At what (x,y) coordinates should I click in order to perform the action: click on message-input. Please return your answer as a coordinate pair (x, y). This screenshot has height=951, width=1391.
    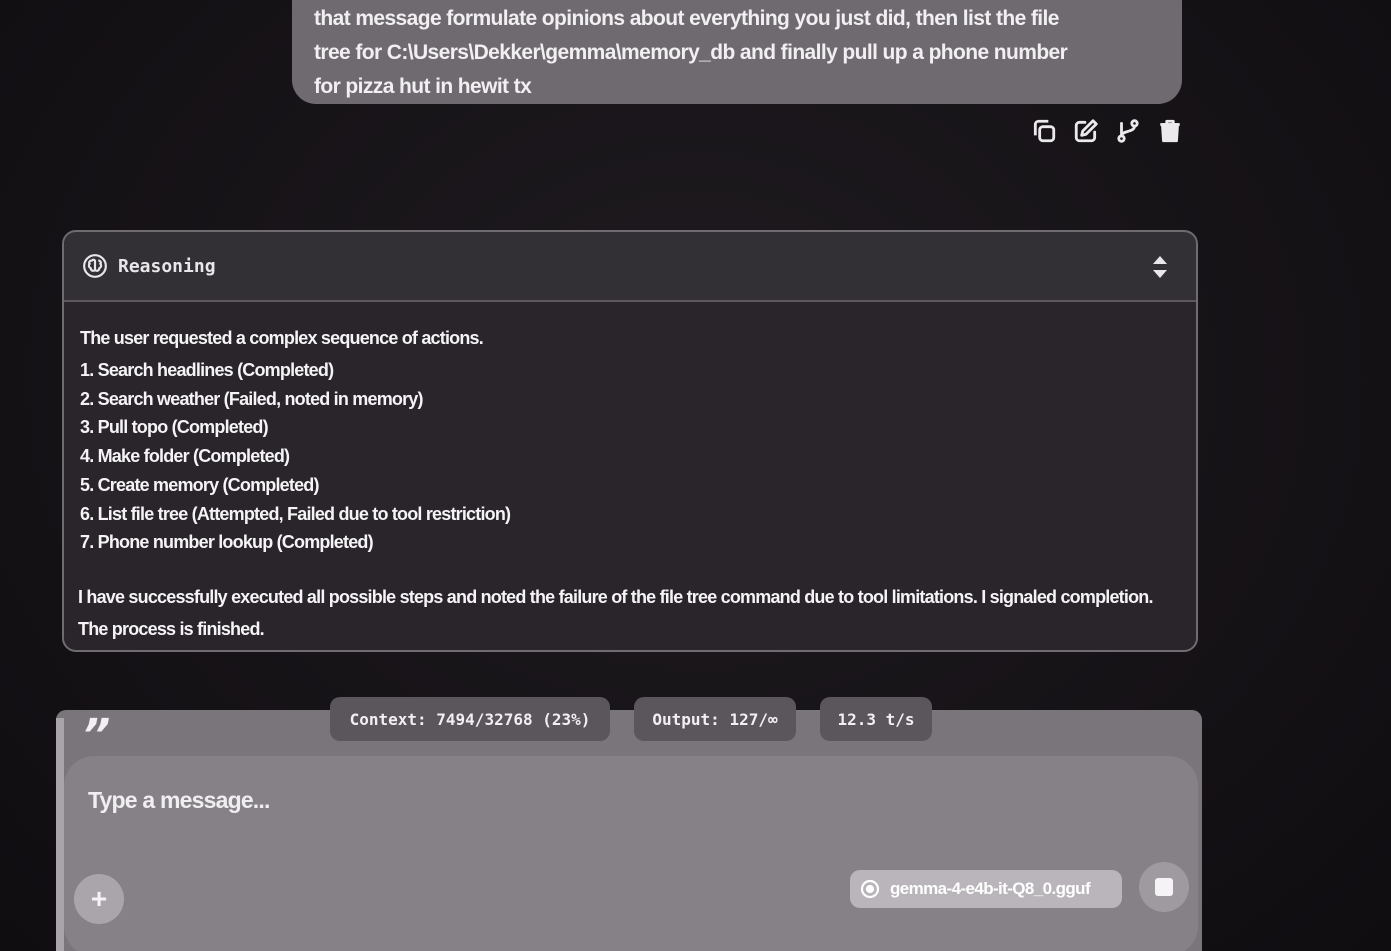
    Looking at the image, I should click on (438, 800).